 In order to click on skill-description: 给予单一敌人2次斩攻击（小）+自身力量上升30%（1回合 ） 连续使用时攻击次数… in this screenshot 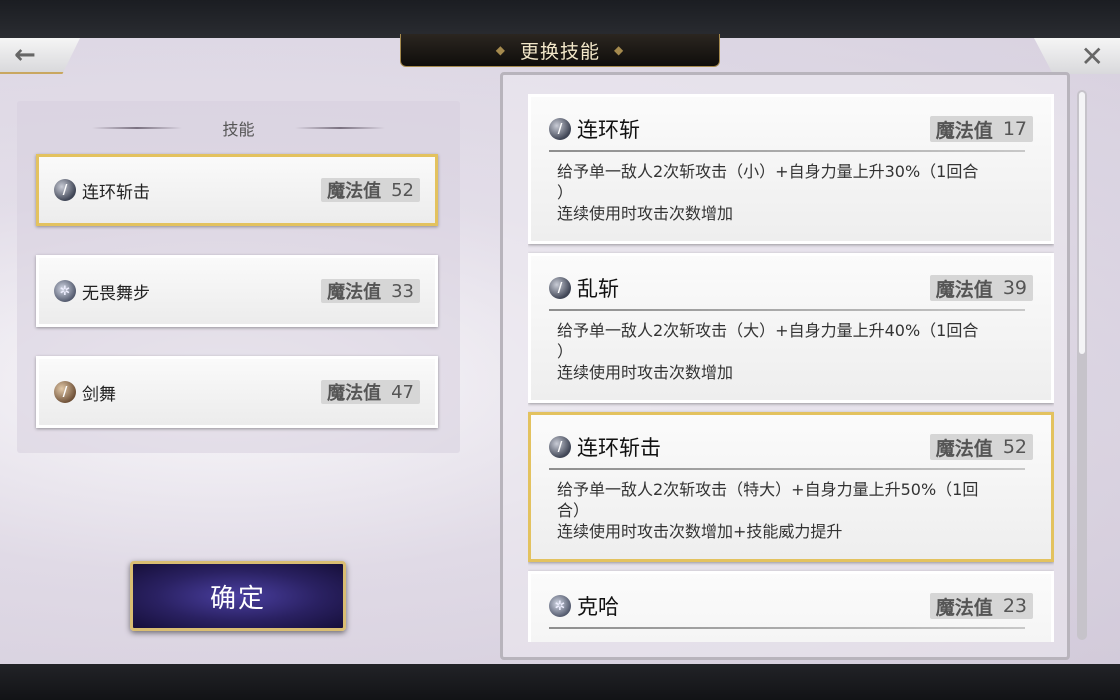, I will do `click(768, 192)`.